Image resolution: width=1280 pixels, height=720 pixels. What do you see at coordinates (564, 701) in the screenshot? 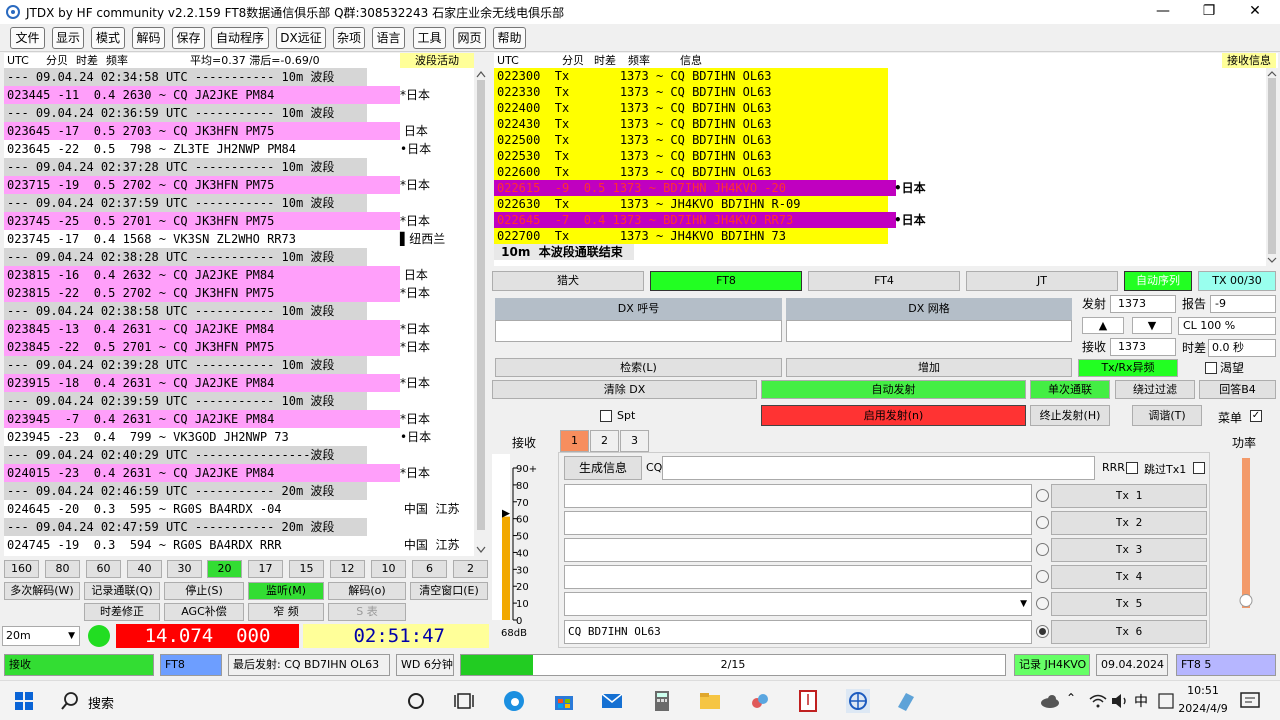
I see `store-icon` at bounding box center [564, 701].